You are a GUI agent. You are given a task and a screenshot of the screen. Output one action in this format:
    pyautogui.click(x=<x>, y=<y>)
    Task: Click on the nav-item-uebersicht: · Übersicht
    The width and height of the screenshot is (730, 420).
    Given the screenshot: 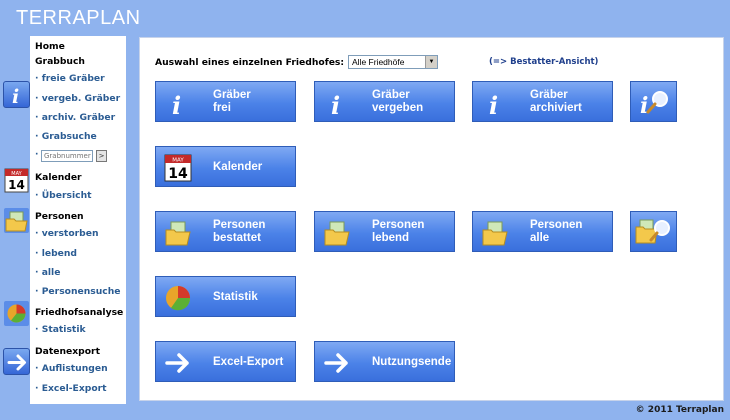 What is the action you would take?
    pyautogui.click(x=63, y=195)
    